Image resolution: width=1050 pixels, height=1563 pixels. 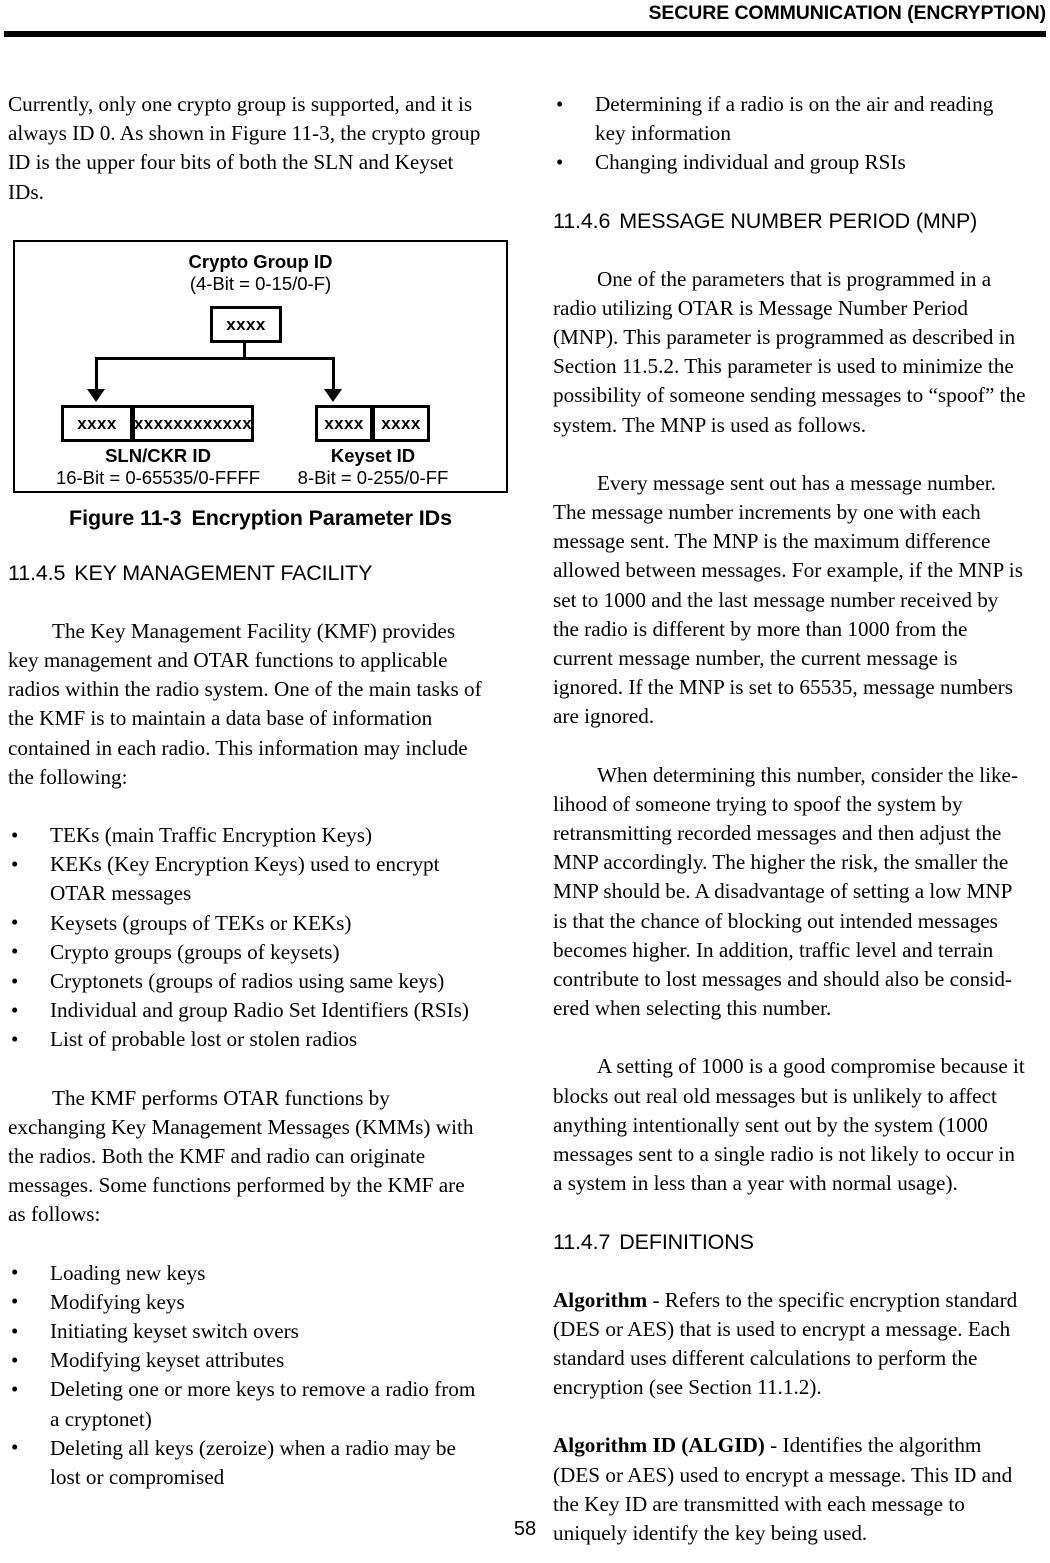 I want to click on definition-term-algorithm-id: Algorithm ID (ALGID), so click(x=659, y=1445).